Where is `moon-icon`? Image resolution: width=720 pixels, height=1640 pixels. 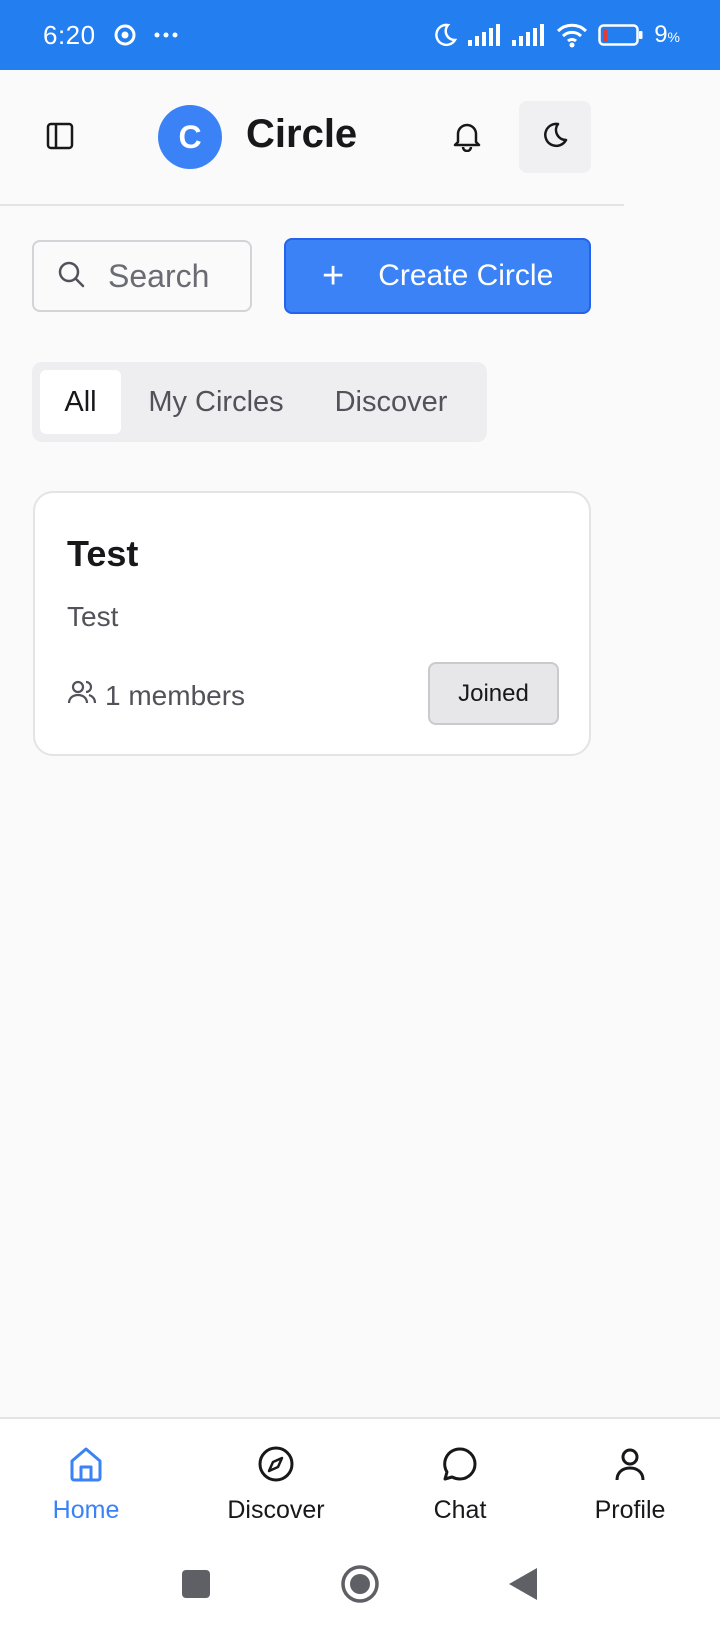
moon-icon is located at coordinates (555, 137).